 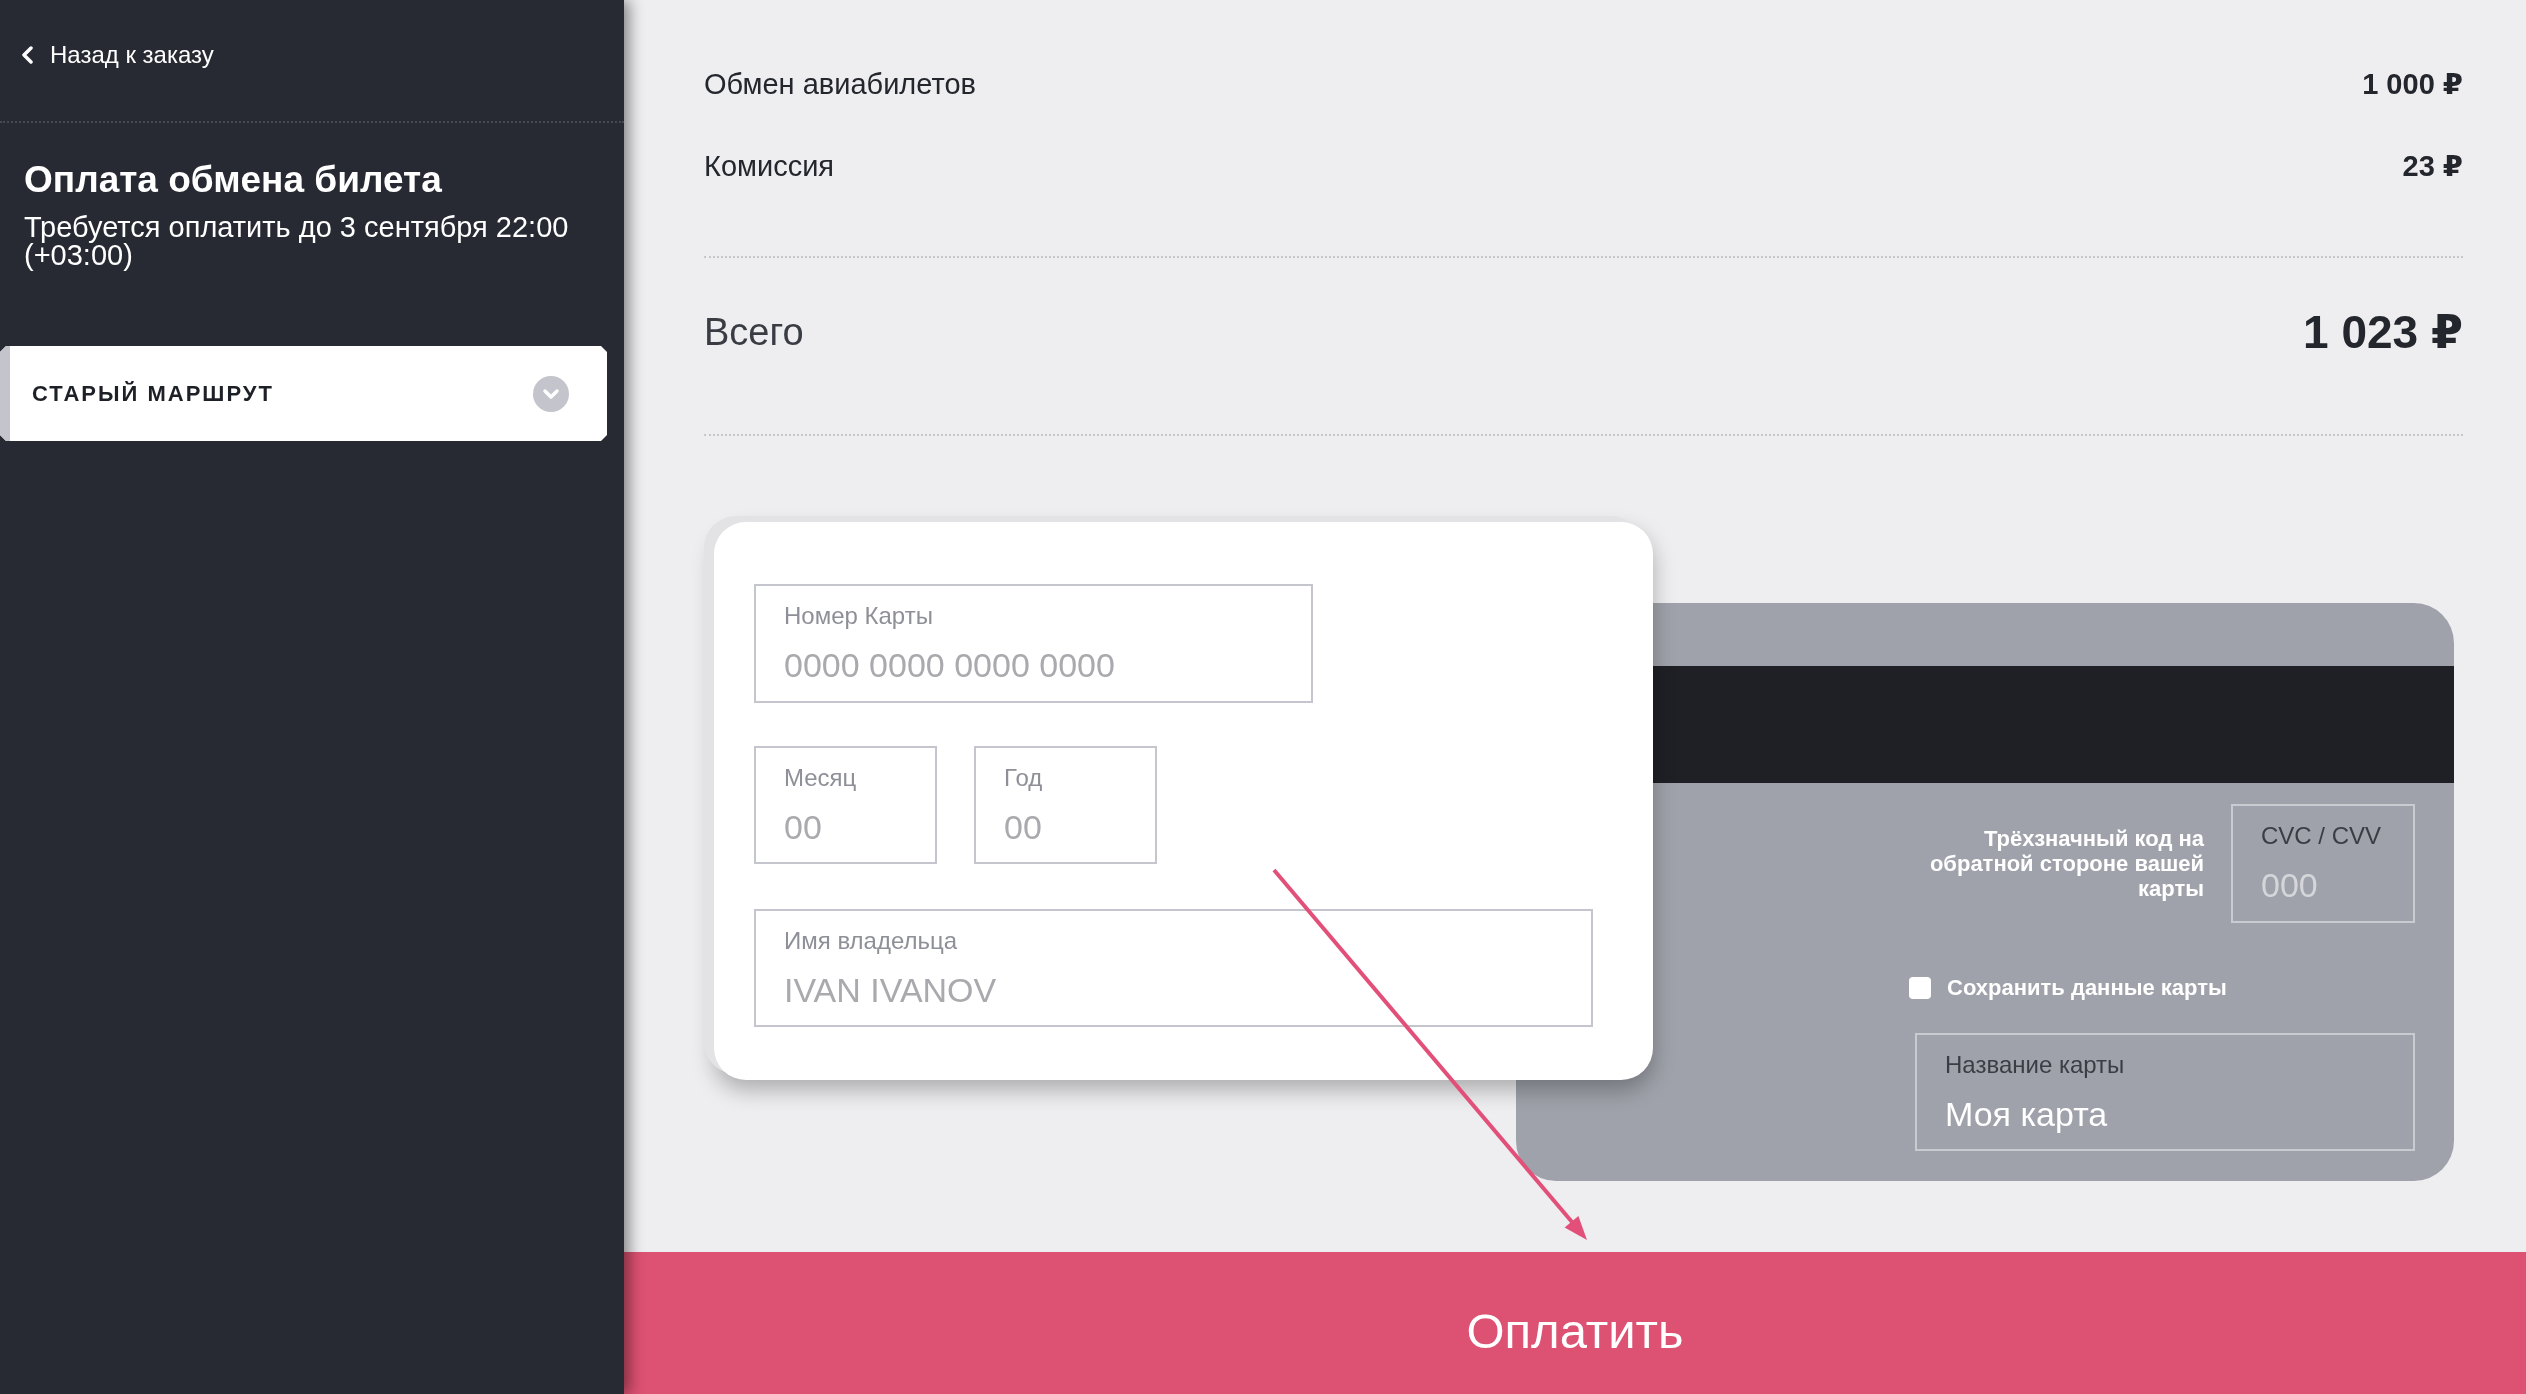 I want to click on field-label: Год, so click(x=1024, y=778).